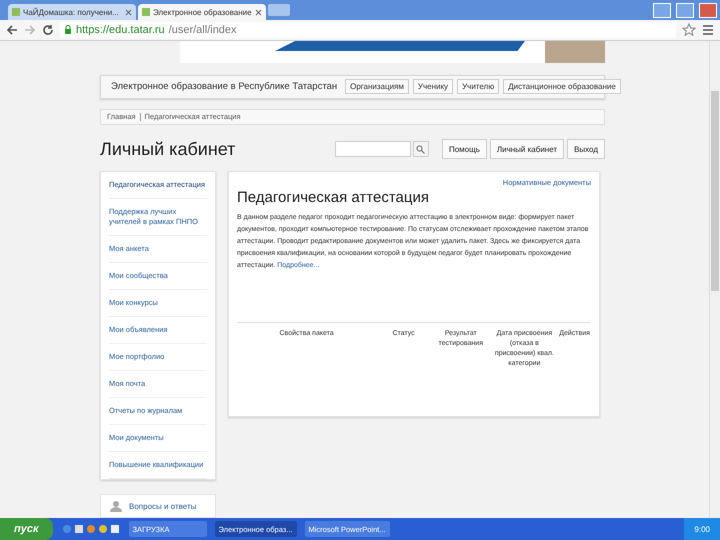  I want to click on search-icon, so click(421, 149).